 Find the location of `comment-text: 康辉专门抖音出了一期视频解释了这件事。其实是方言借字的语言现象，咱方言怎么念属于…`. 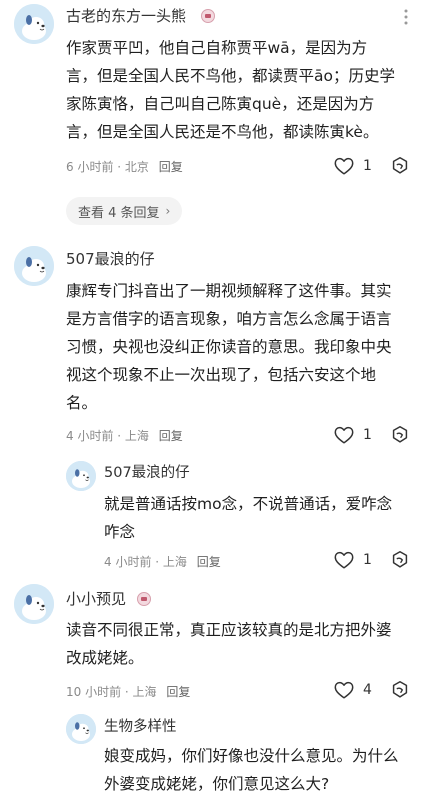

comment-text: 康辉专门抖音出了一期视频解释了这件事。其实是方言借字的语言现象，咱方言怎么念属于… is located at coordinates (229, 347).